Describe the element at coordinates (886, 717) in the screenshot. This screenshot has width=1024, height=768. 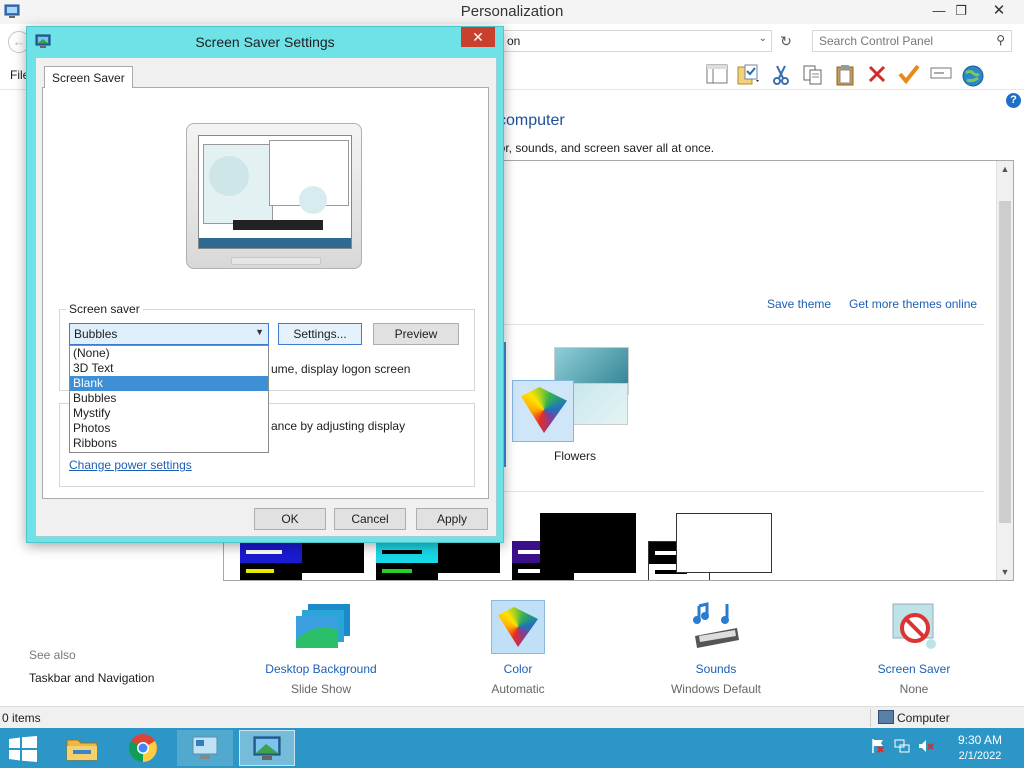
I see `computer-icon` at that location.